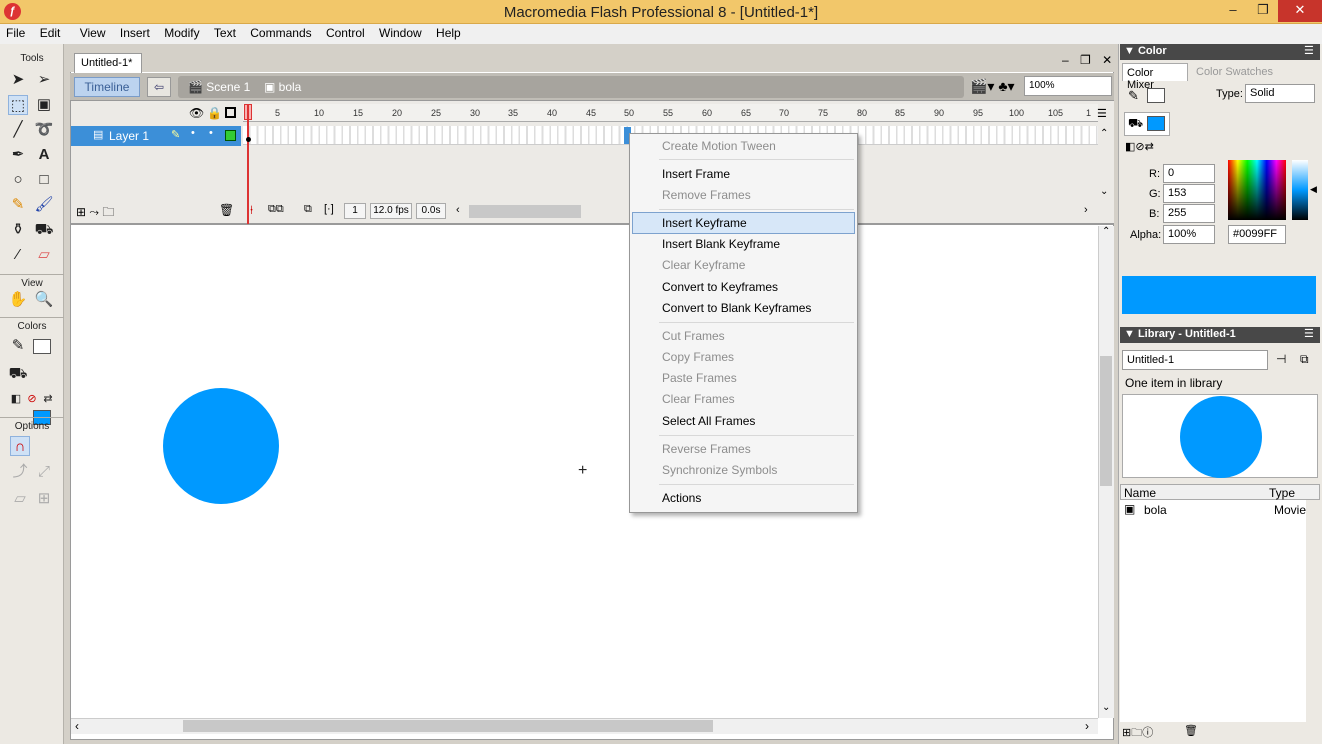 This screenshot has height=744, width=1322. What do you see at coordinates (1309, 333) in the screenshot?
I see `library-panel-menu-icon: ☰` at bounding box center [1309, 333].